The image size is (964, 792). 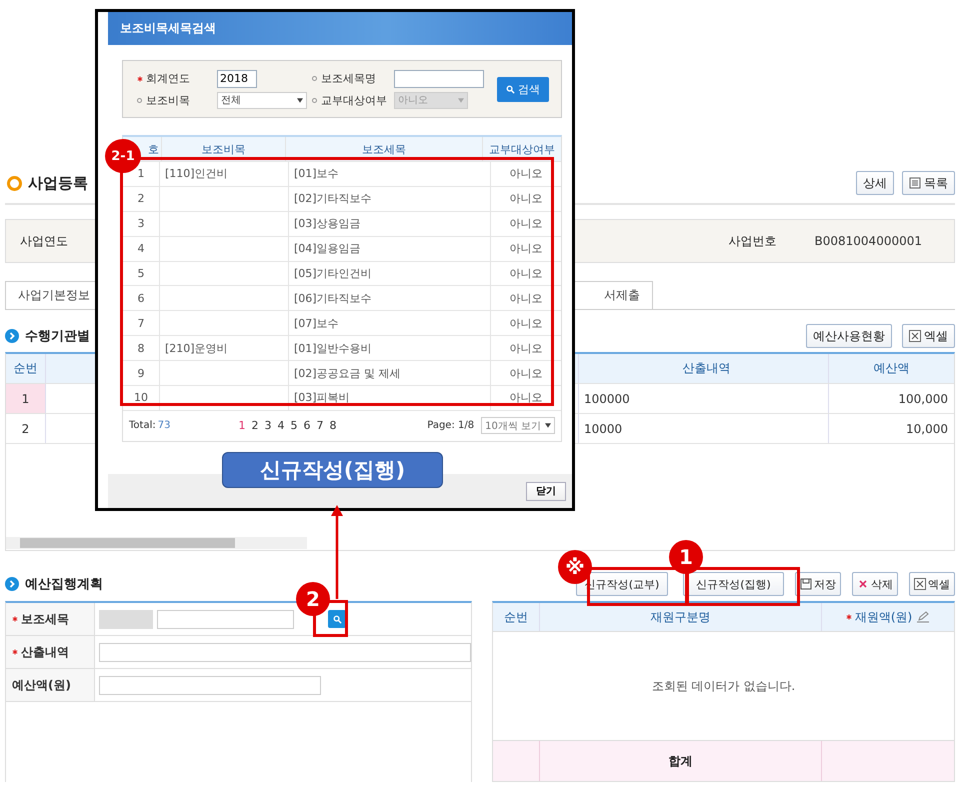 What do you see at coordinates (546, 491) in the screenshot?
I see `close-button: 닫기` at bounding box center [546, 491].